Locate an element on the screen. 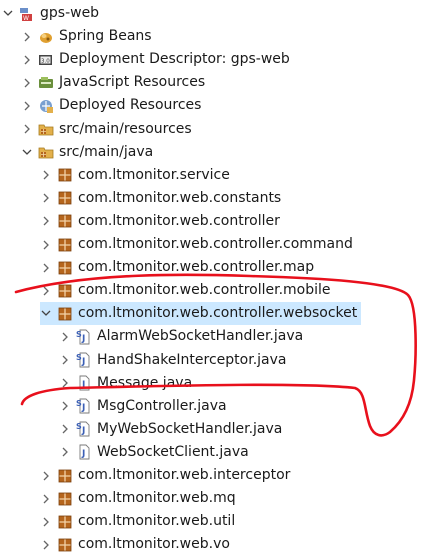  svg-text: 3.0 is located at coordinates (45, 61).